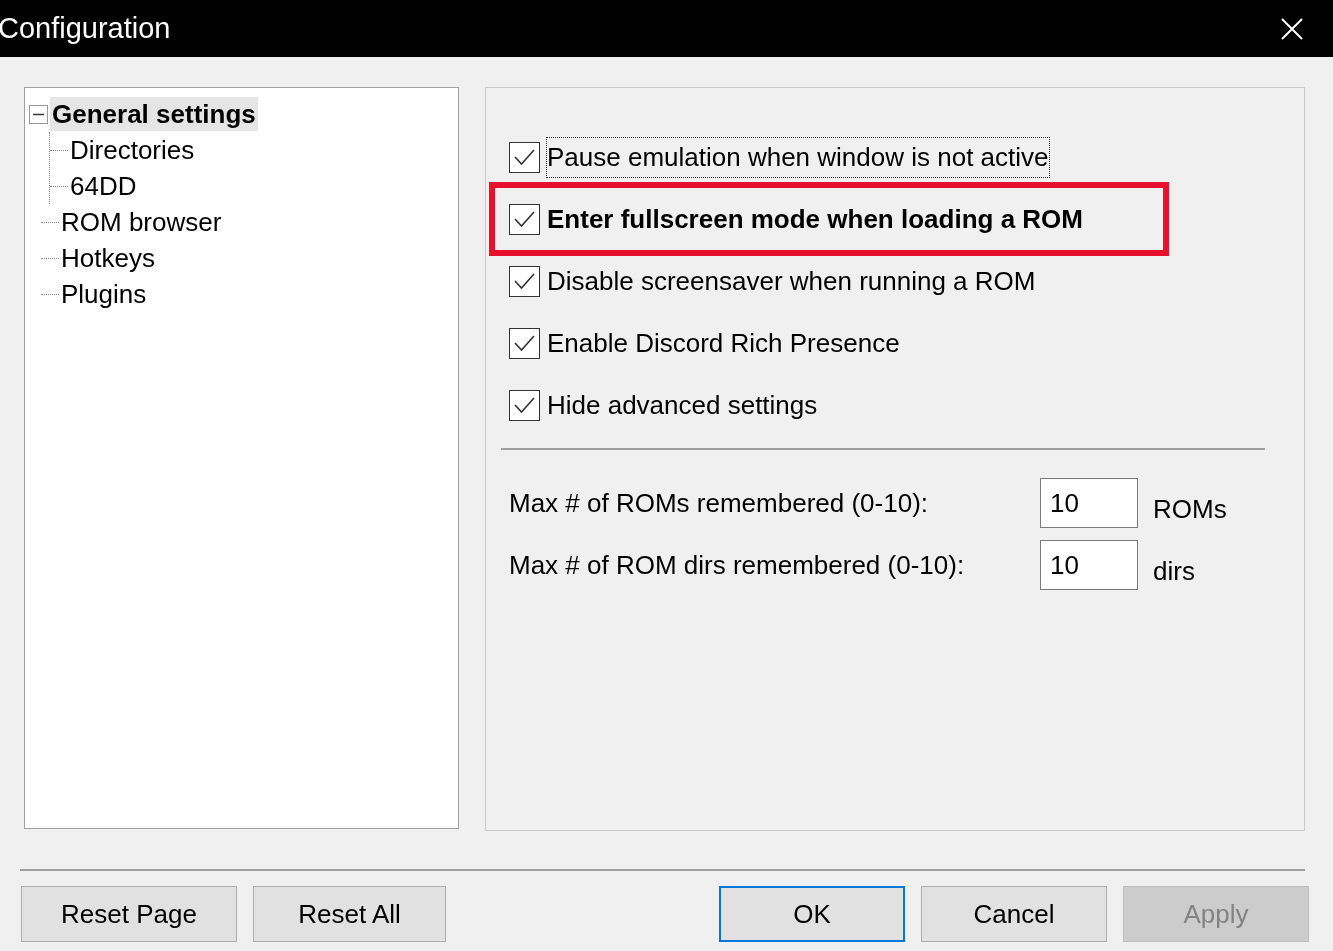 This screenshot has height=951, width=1333. What do you see at coordinates (85, 28) in the screenshot?
I see `window-title: Configuration` at bounding box center [85, 28].